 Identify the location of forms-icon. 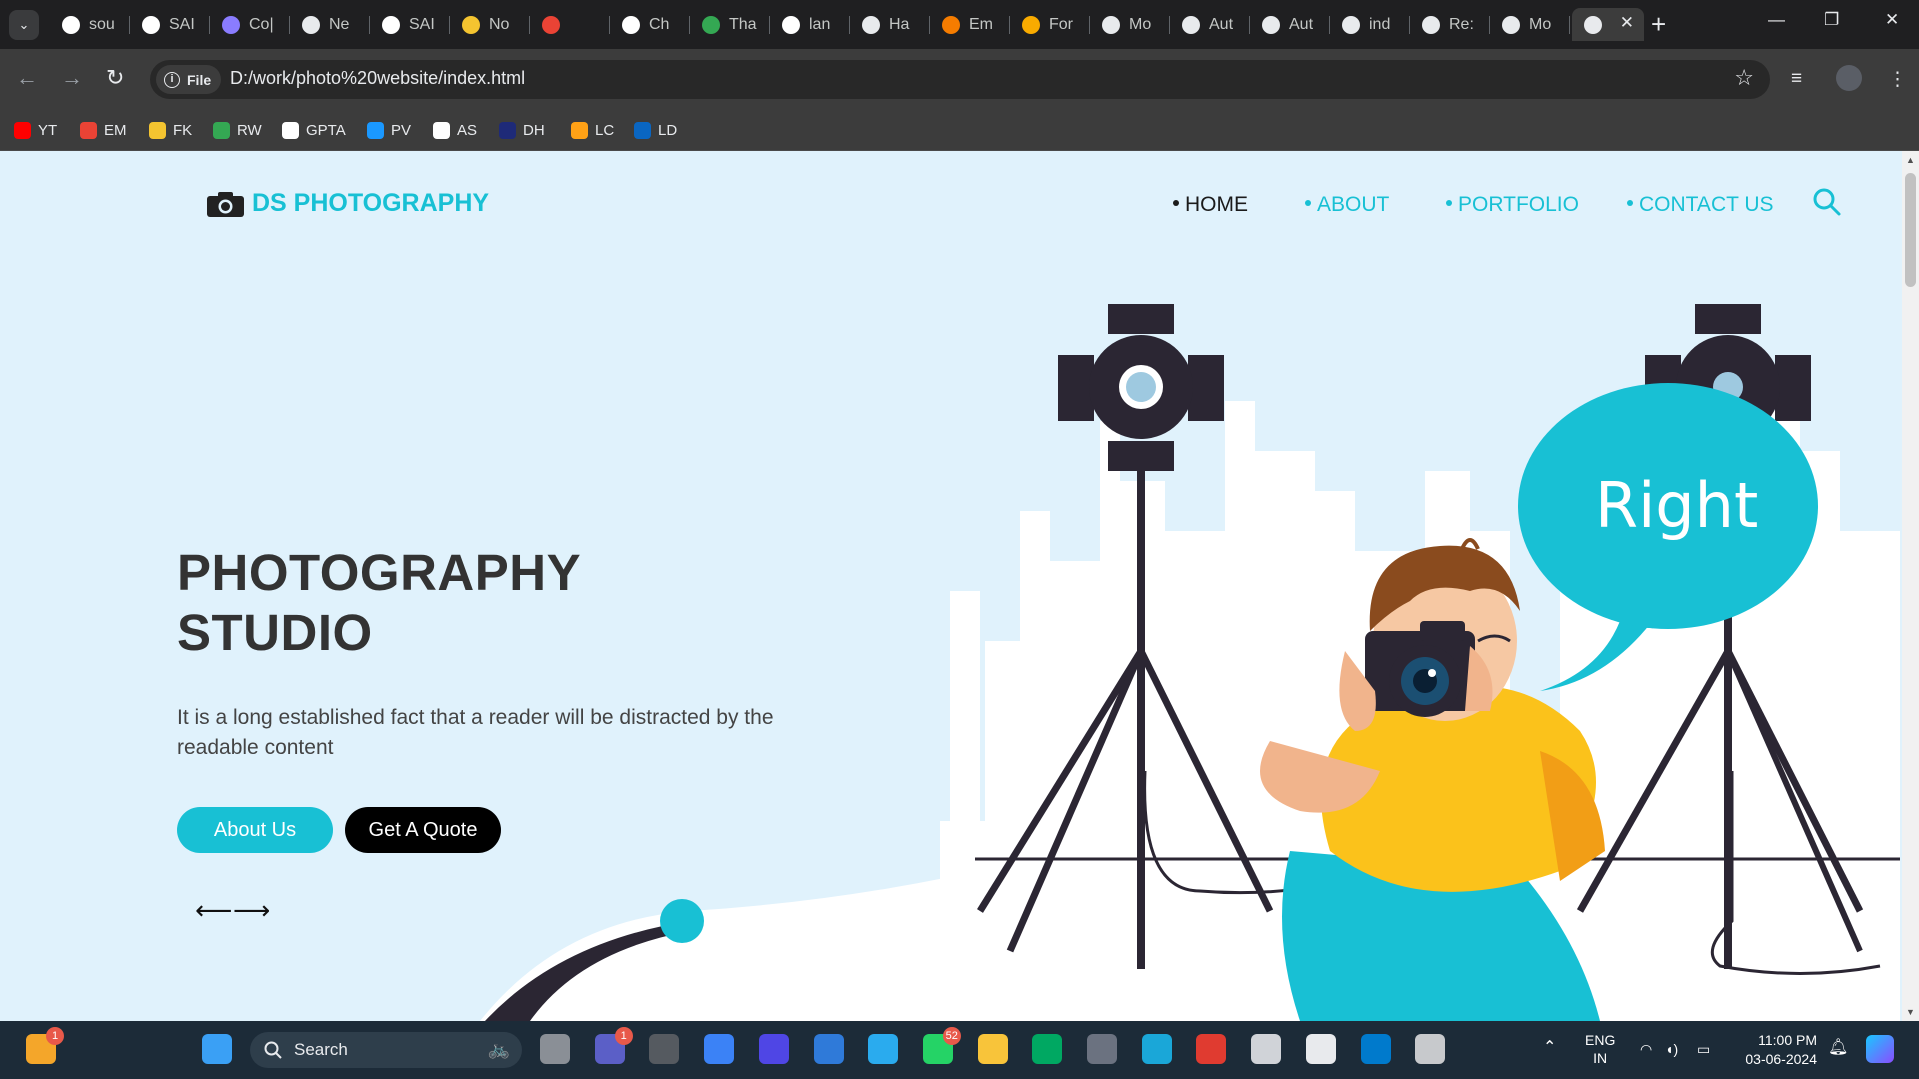
(1031, 24).